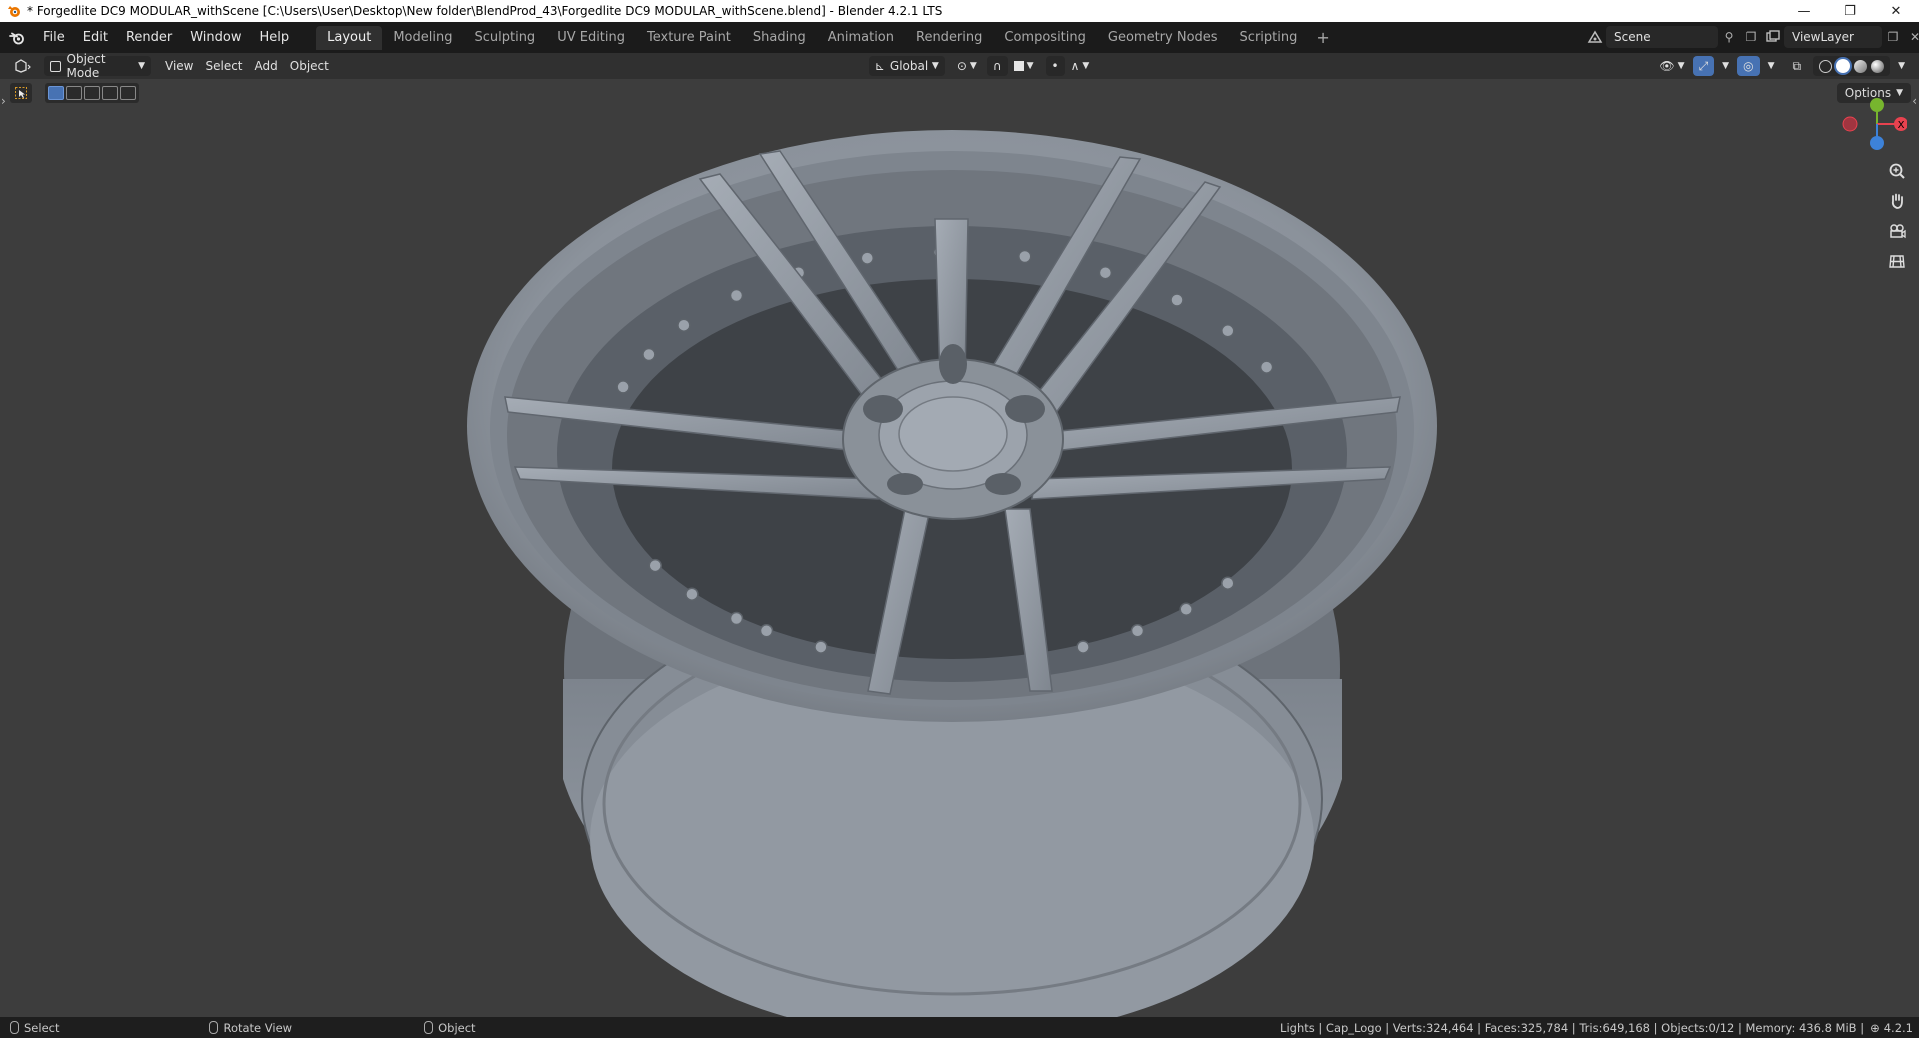  Describe the element at coordinates (879, 66) in the screenshot. I see `orientation-axes-icon: ⊾` at that location.